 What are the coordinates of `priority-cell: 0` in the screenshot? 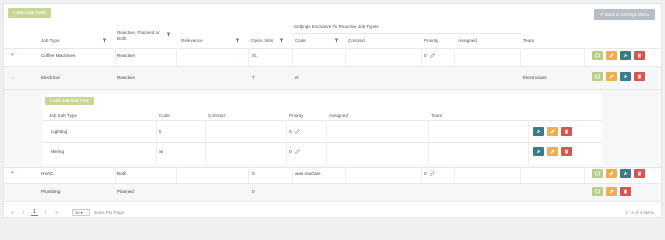 It's located at (429, 174).